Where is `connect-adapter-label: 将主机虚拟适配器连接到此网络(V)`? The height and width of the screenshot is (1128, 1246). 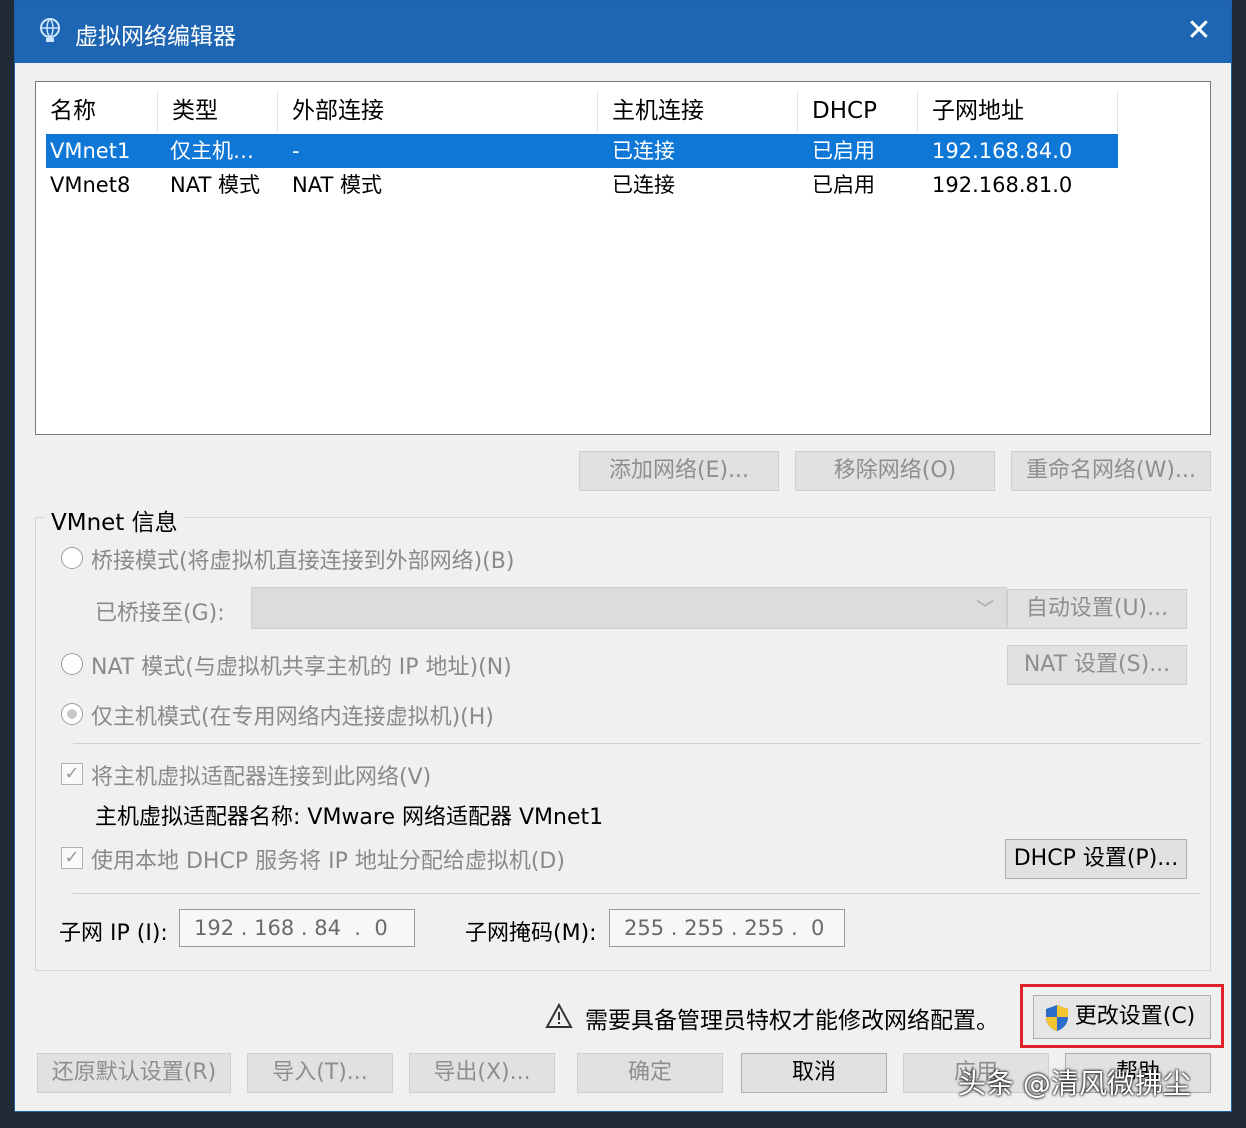
connect-adapter-label: 将主机虚拟适配器连接到此网络(V) is located at coordinates (261, 777).